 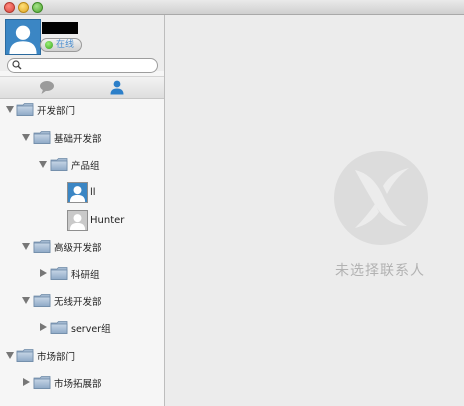 What do you see at coordinates (49, 45) in the screenshot?
I see `online-status-icon` at bounding box center [49, 45].